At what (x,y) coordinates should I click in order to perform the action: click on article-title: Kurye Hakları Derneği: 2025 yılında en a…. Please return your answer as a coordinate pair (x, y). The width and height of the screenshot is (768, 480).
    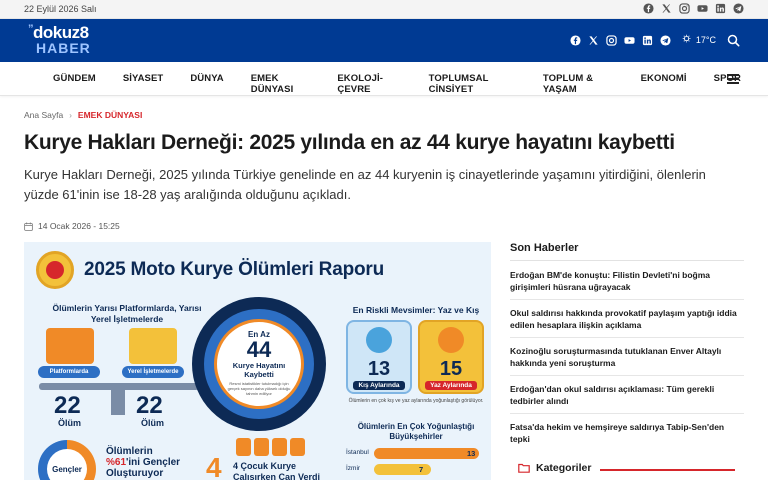
    Looking at the image, I should click on (349, 142).